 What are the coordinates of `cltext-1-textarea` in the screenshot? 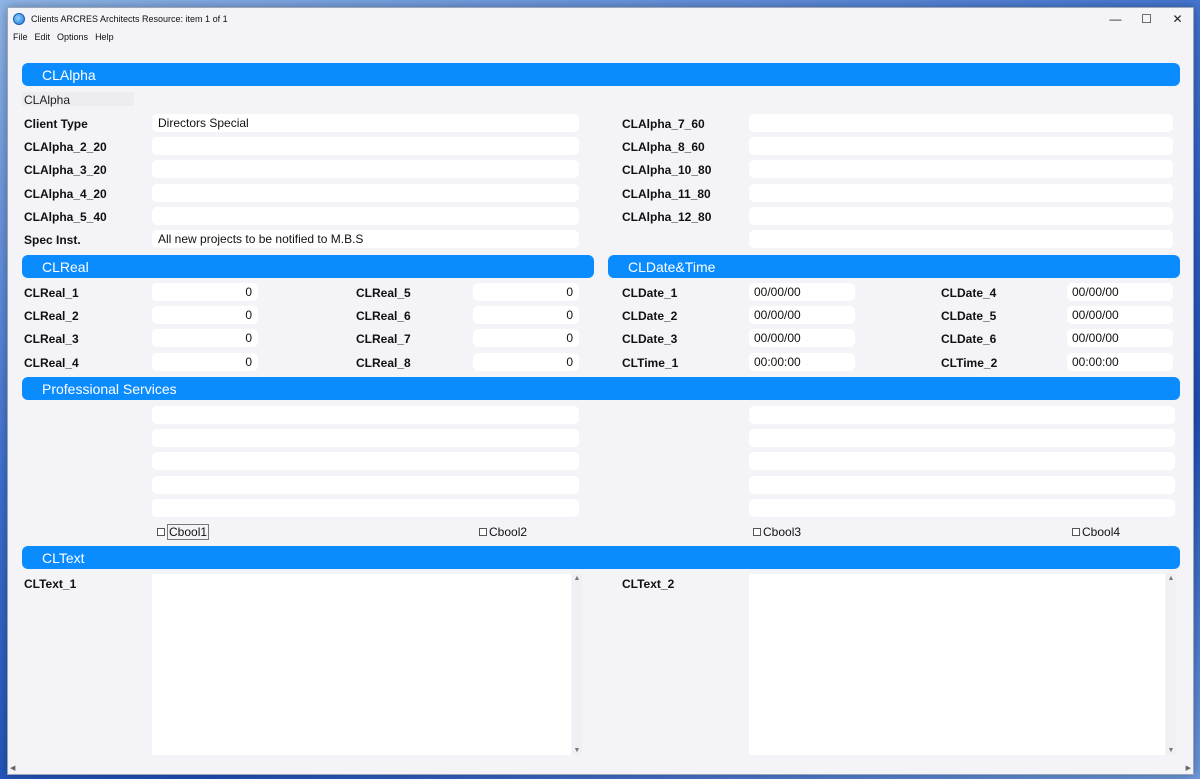 It's located at (361, 664).